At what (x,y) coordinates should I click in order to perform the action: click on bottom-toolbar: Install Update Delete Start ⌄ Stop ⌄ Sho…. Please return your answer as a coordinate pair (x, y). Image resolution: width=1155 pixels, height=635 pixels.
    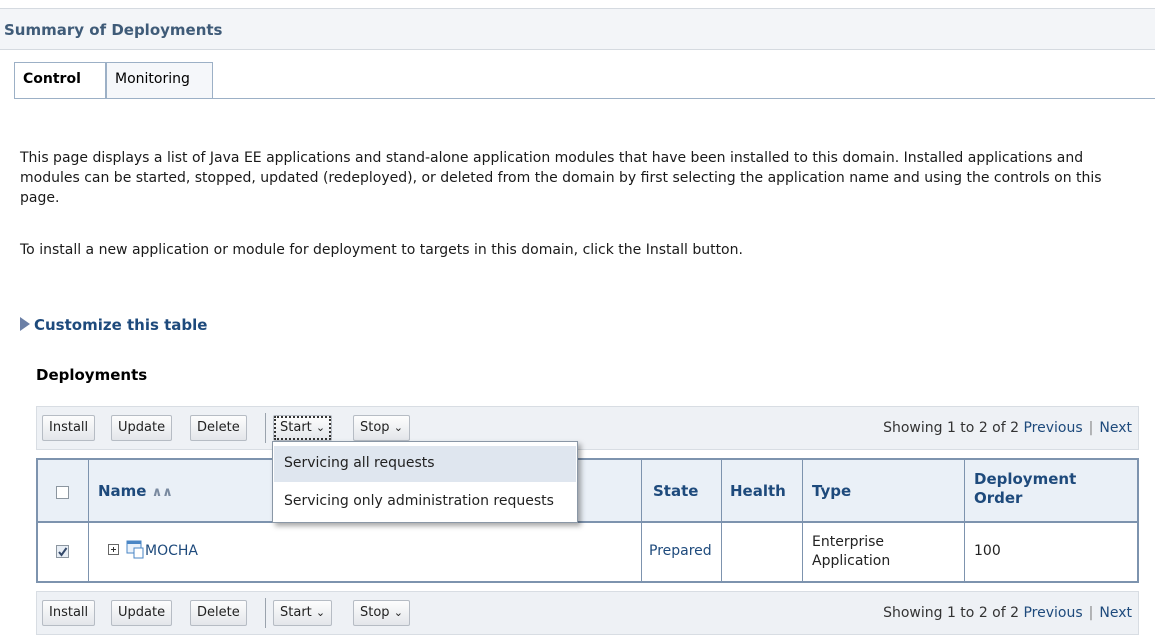
    Looking at the image, I should click on (587, 613).